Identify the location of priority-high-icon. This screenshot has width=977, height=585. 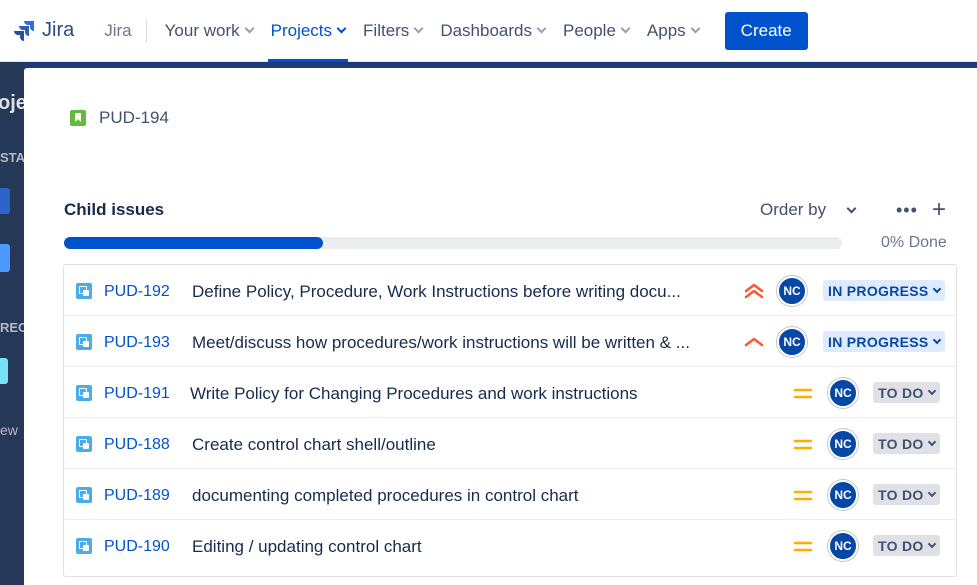
(754, 342).